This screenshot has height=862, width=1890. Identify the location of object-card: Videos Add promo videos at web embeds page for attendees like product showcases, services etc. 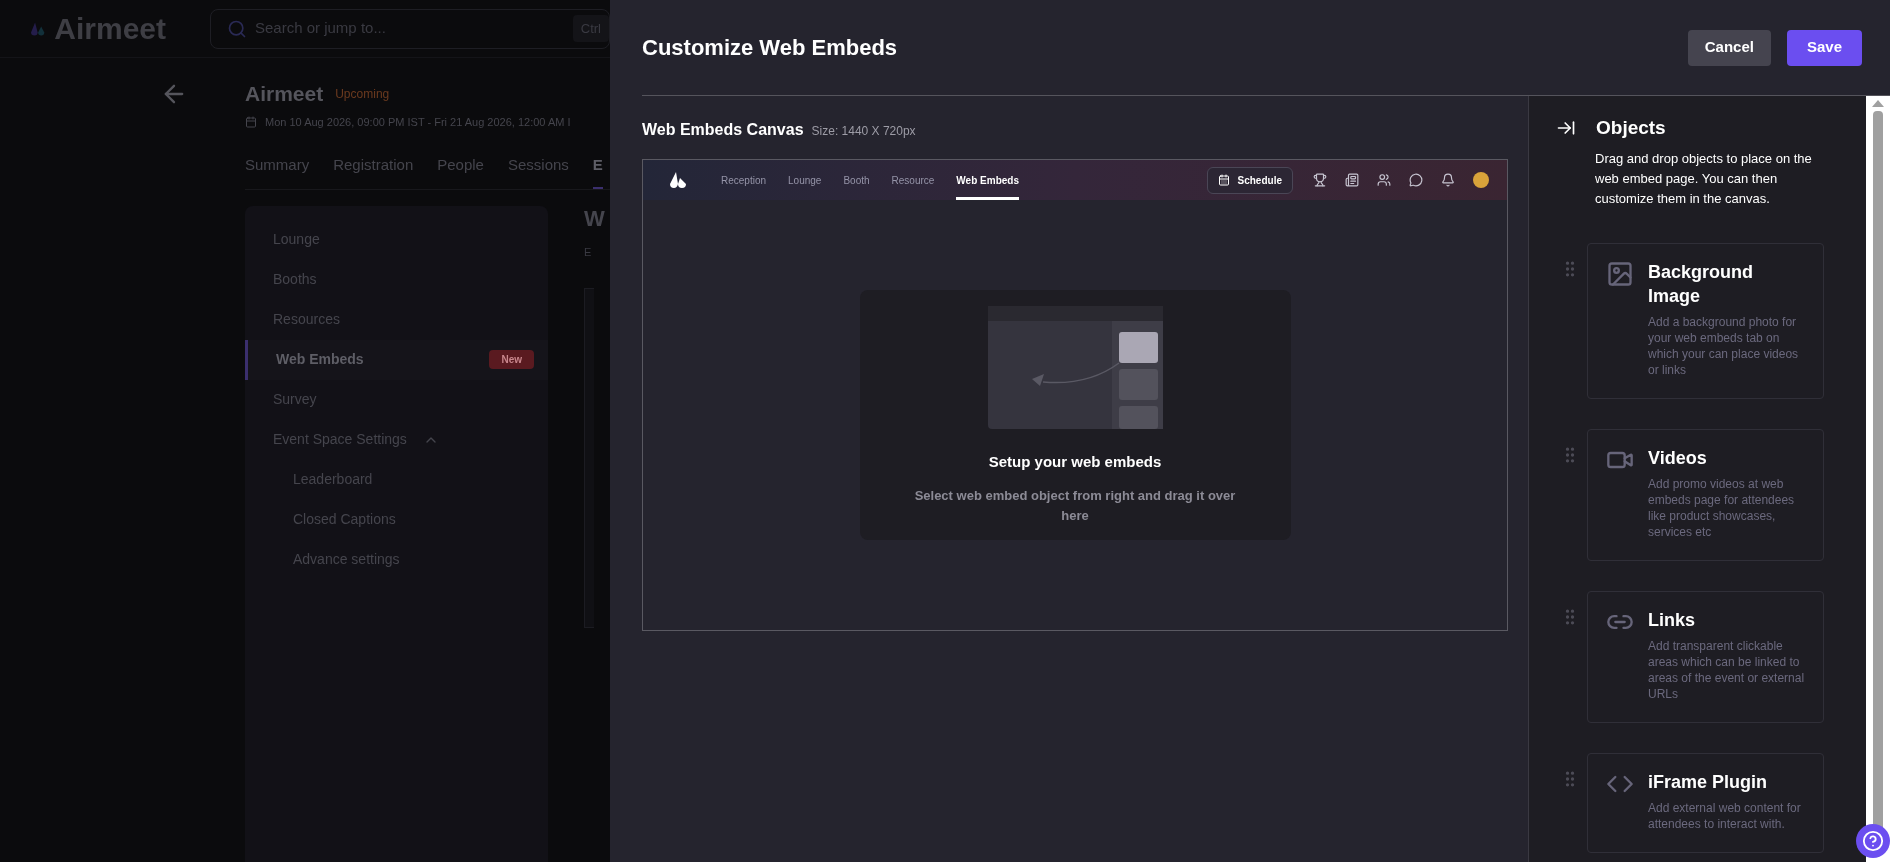
(1705, 494).